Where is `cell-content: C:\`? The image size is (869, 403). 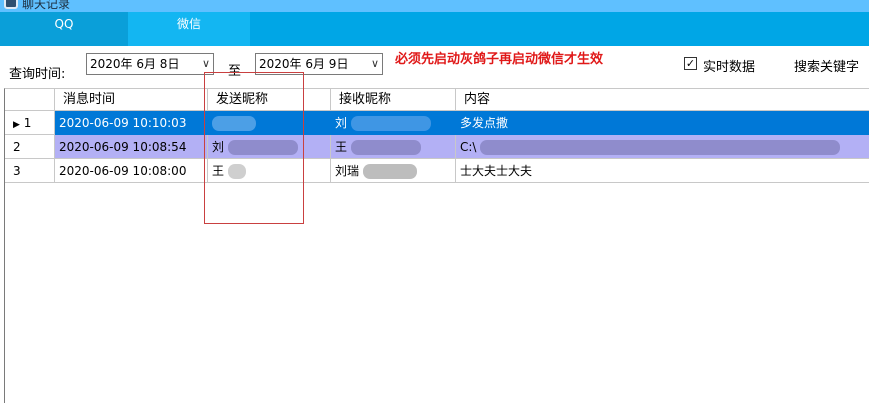 cell-content: C:\ is located at coordinates (662, 147).